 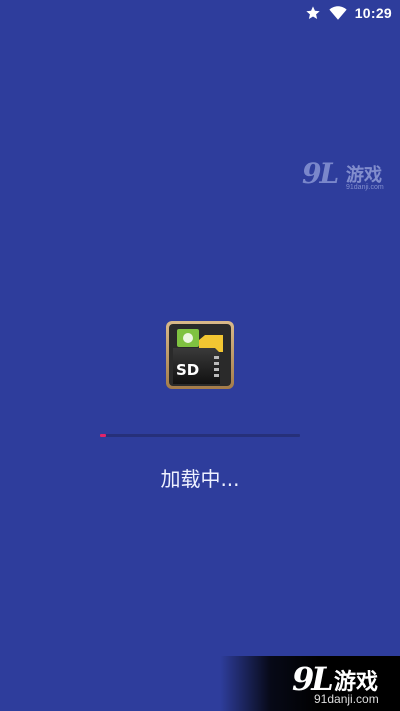 I want to click on status-bar: 10:29, so click(x=200, y=13).